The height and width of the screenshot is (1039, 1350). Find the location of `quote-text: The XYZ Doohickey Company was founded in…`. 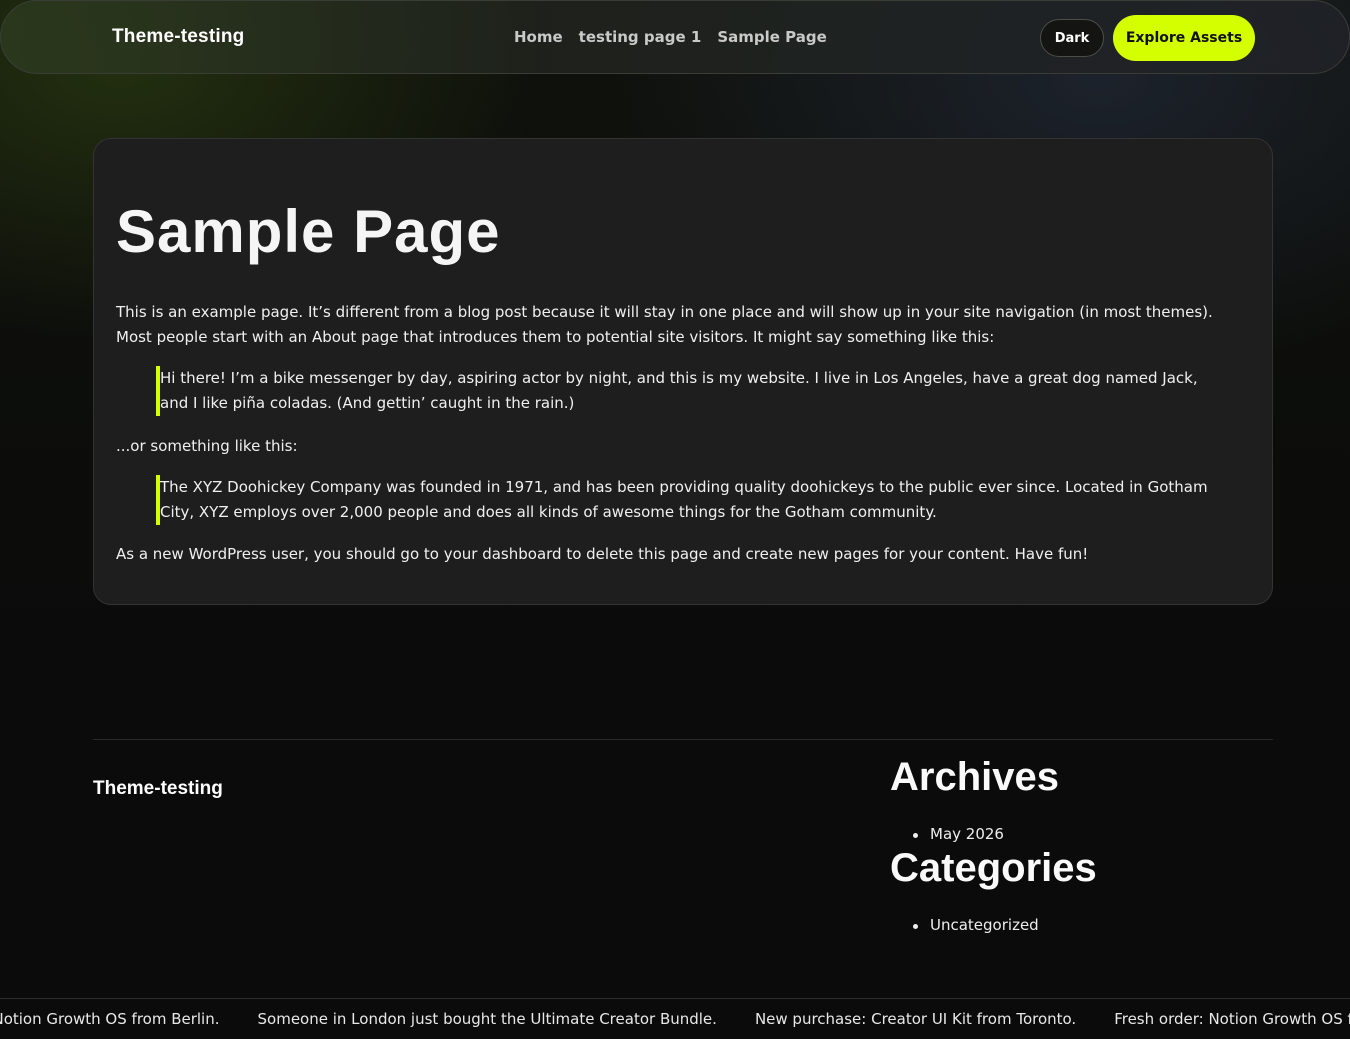

quote-text: The XYZ Doohickey Company was founded in… is located at coordinates (684, 499).